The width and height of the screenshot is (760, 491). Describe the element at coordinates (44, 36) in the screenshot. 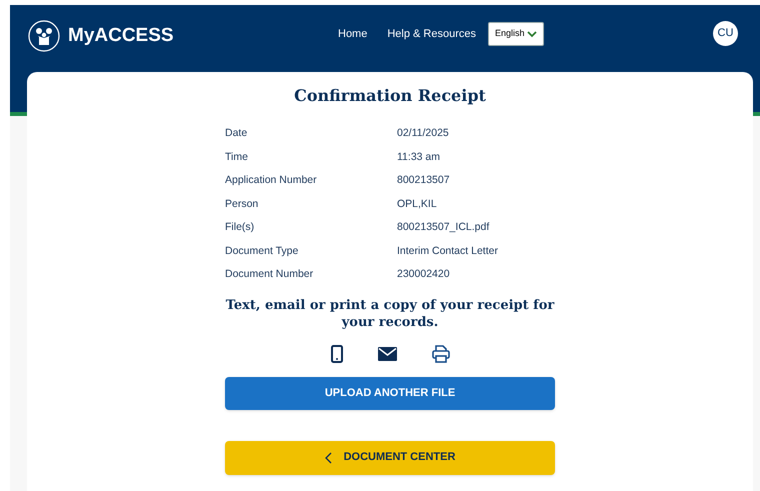

I see `logo-icon` at that location.